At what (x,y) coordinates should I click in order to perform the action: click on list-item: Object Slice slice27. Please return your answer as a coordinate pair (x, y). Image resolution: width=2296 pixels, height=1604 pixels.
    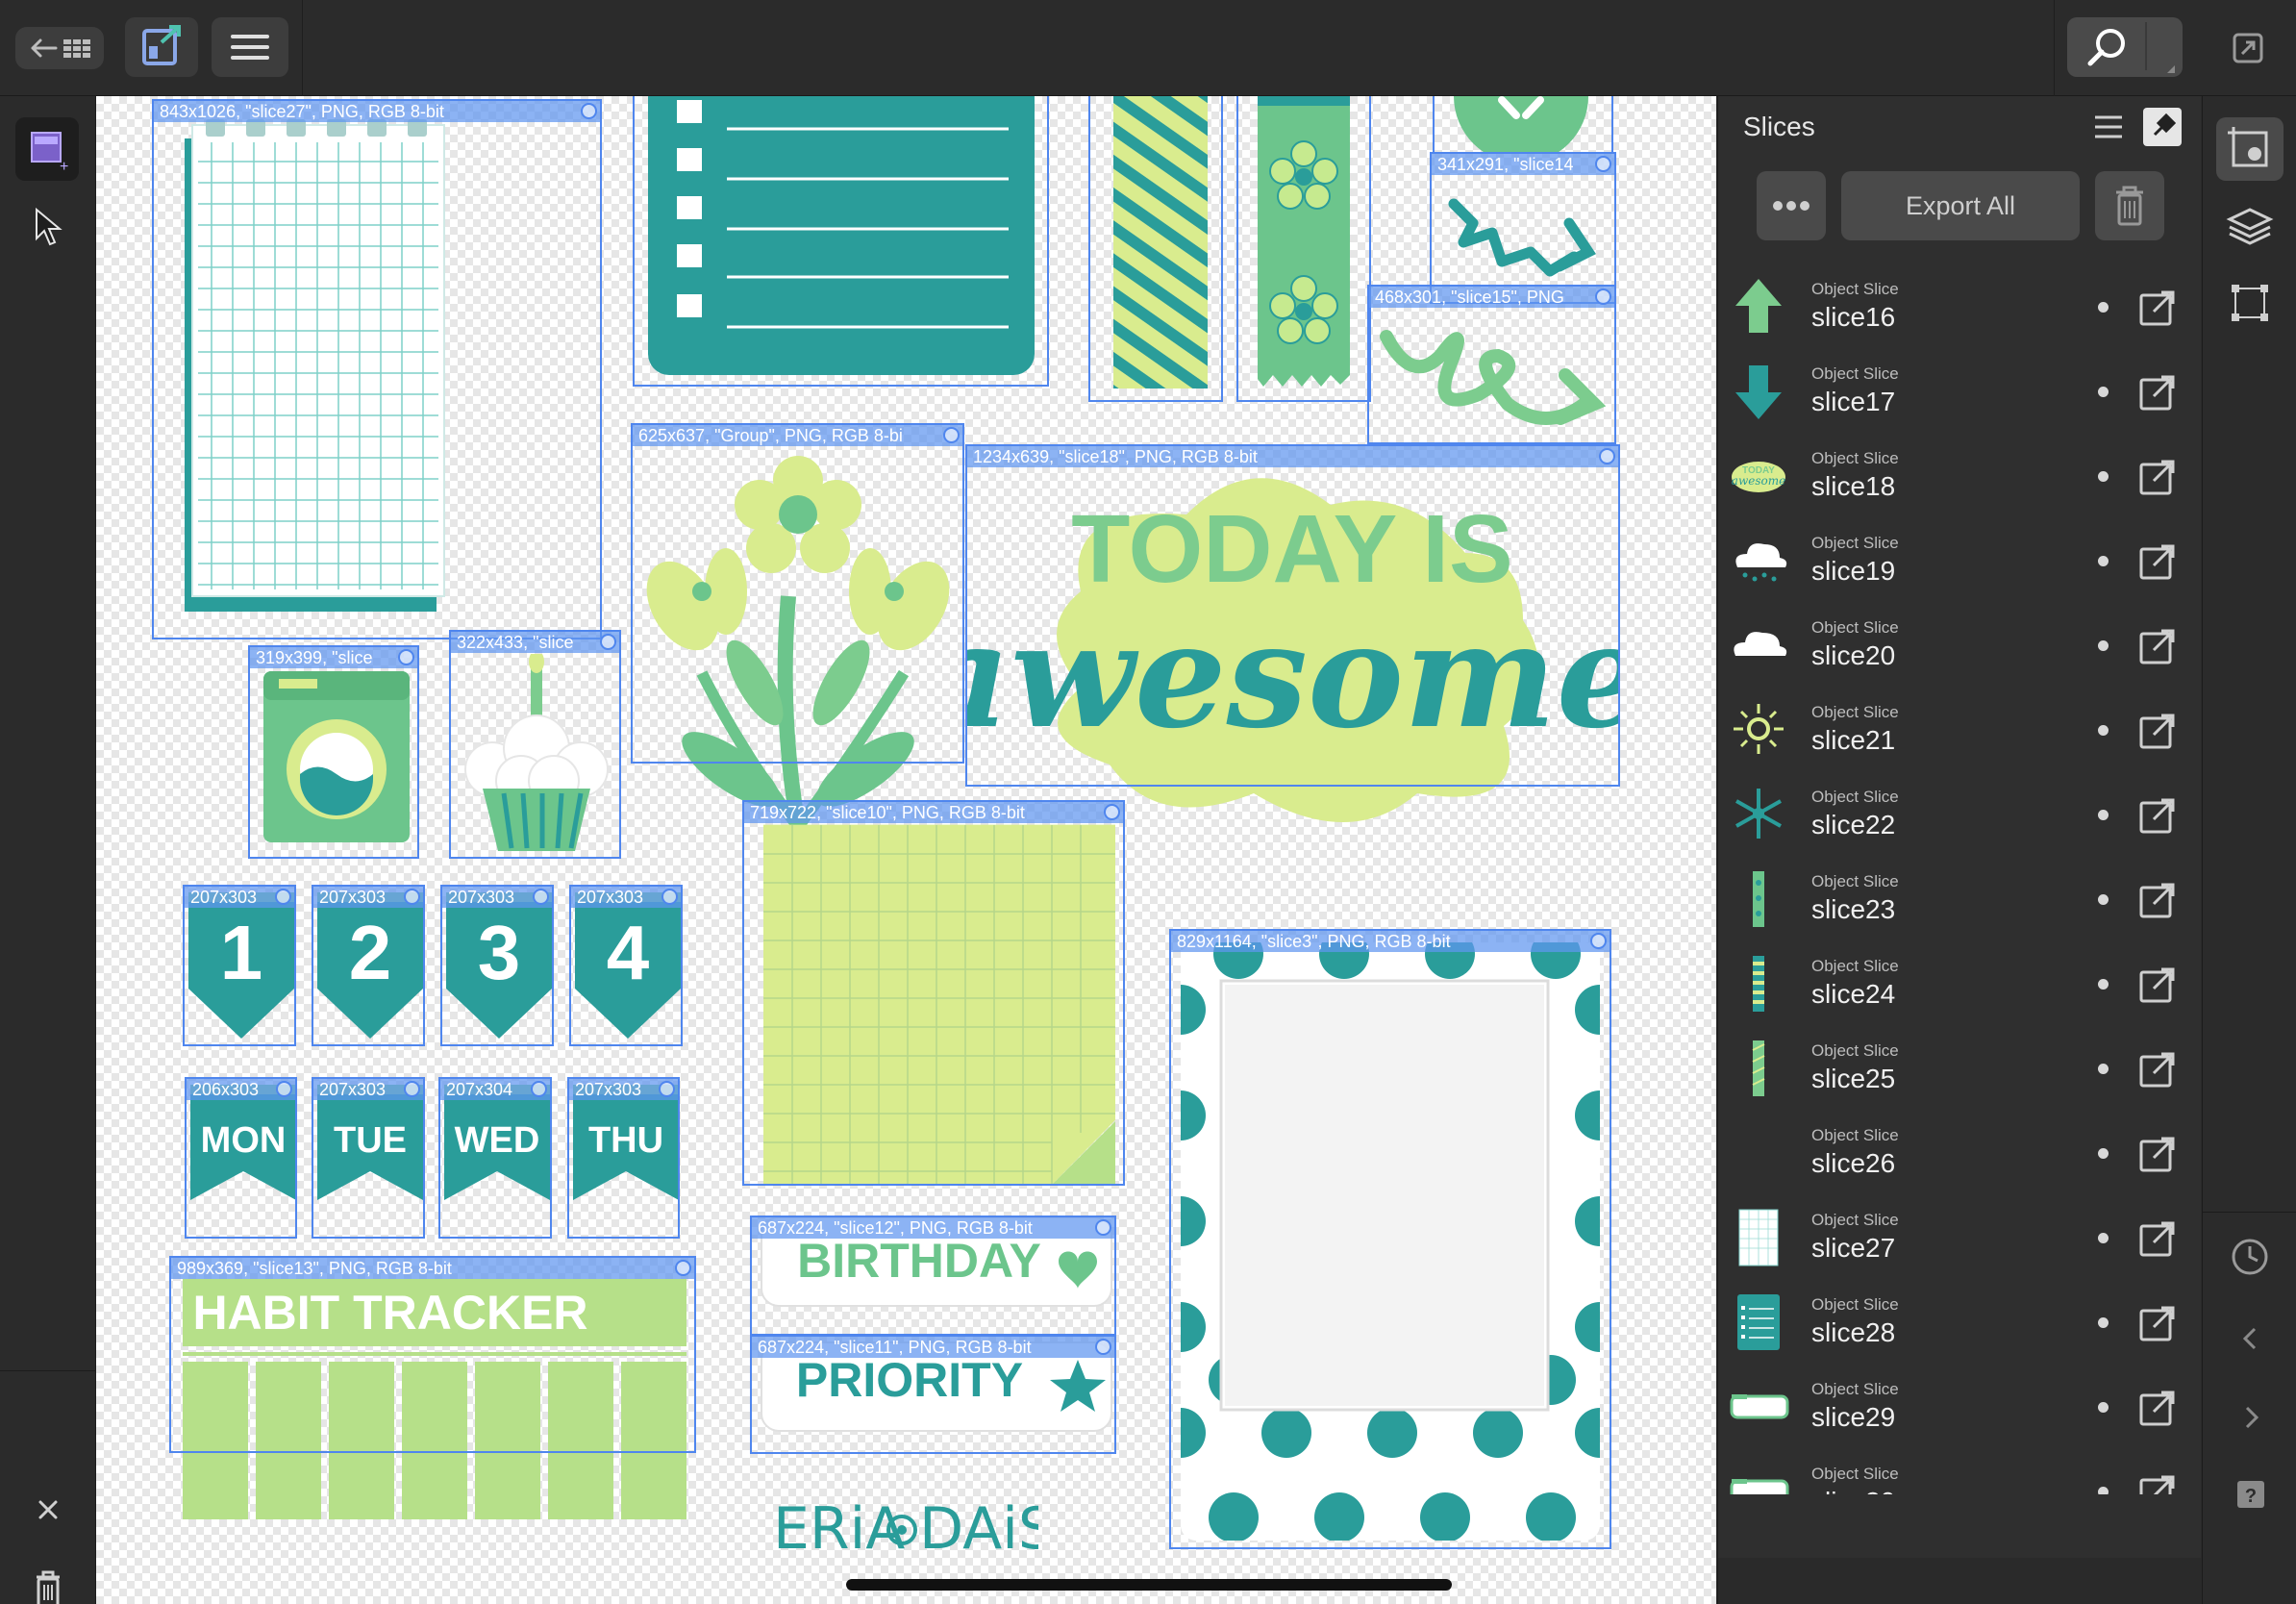
    Looking at the image, I should click on (1960, 1236).